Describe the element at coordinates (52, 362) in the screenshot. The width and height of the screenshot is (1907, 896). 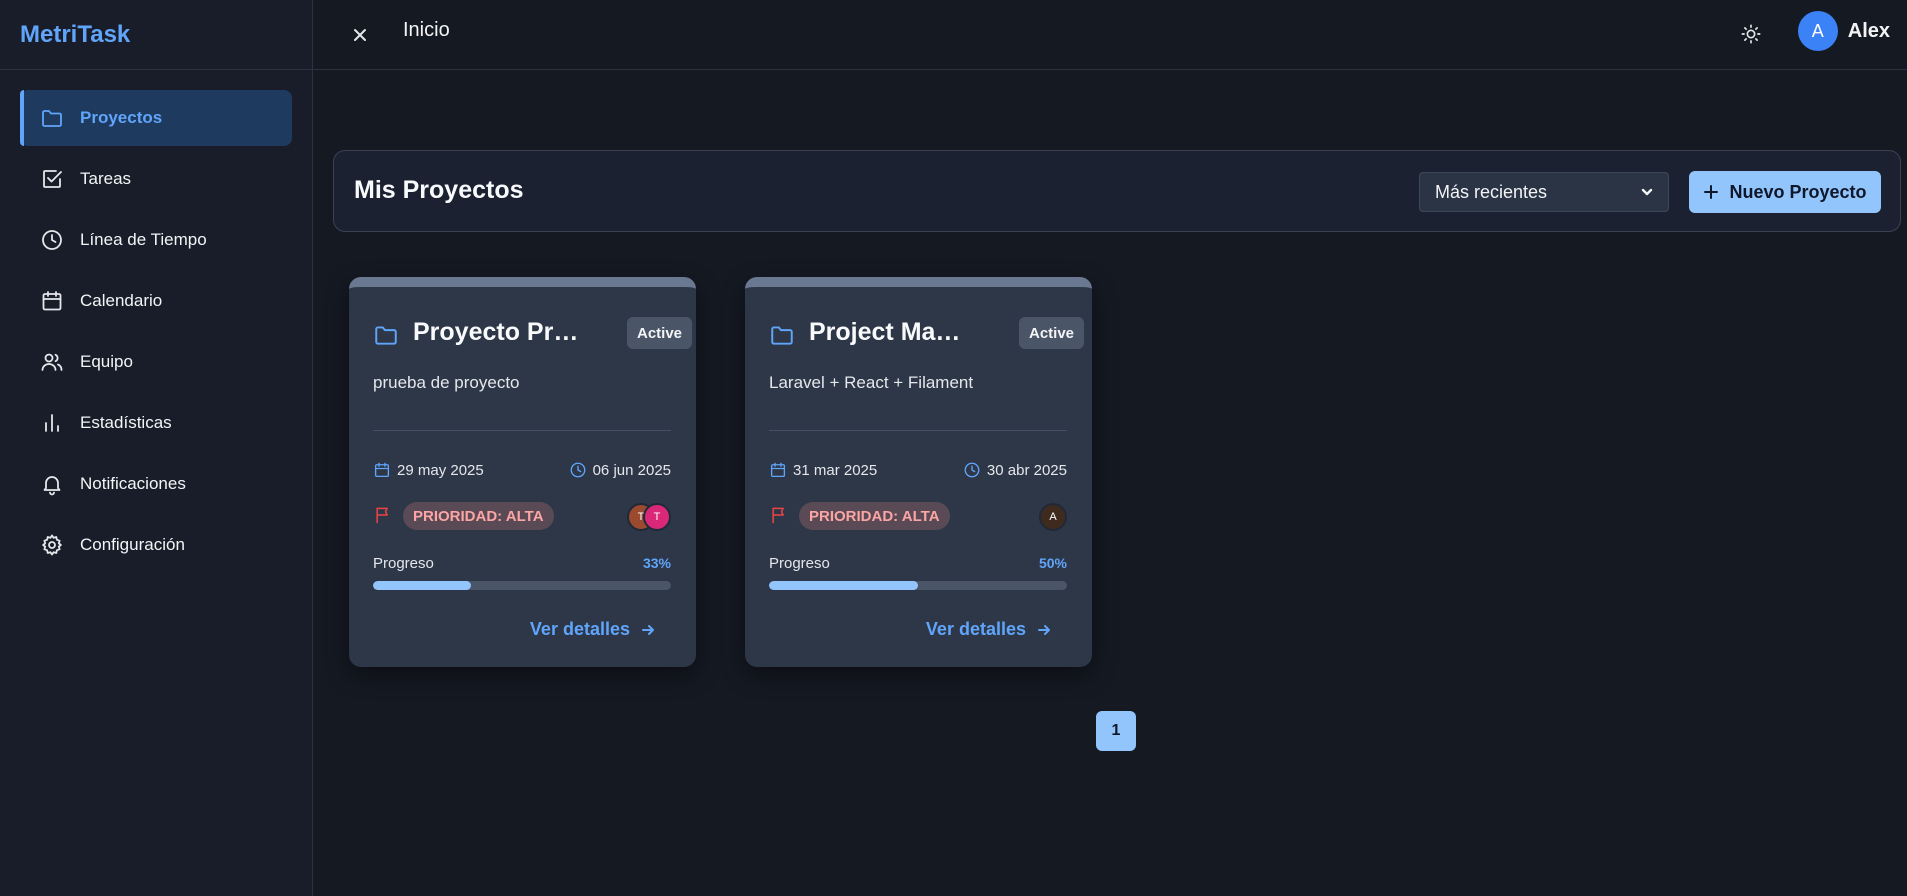
I see `users-icon` at that location.